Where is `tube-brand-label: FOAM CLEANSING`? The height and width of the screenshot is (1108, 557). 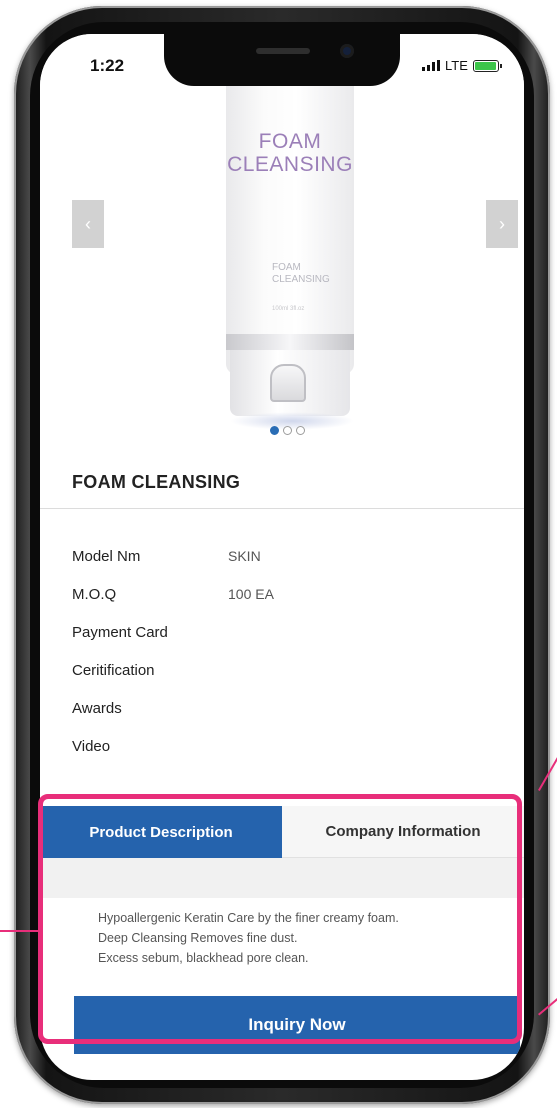 tube-brand-label: FOAM CLEANSING is located at coordinates (290, 153).